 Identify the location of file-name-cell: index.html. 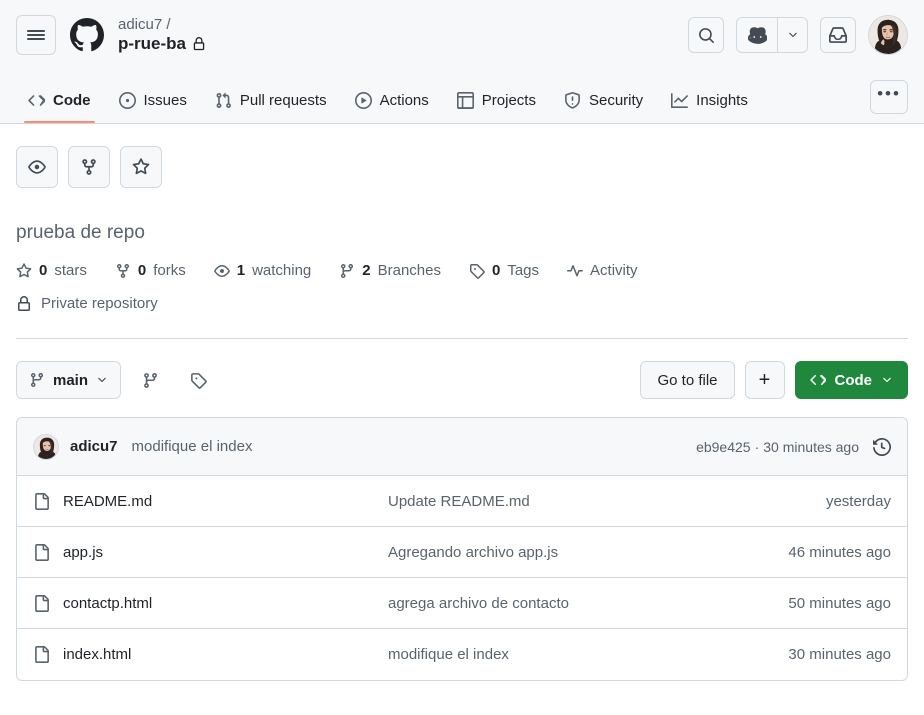
(210, 654).